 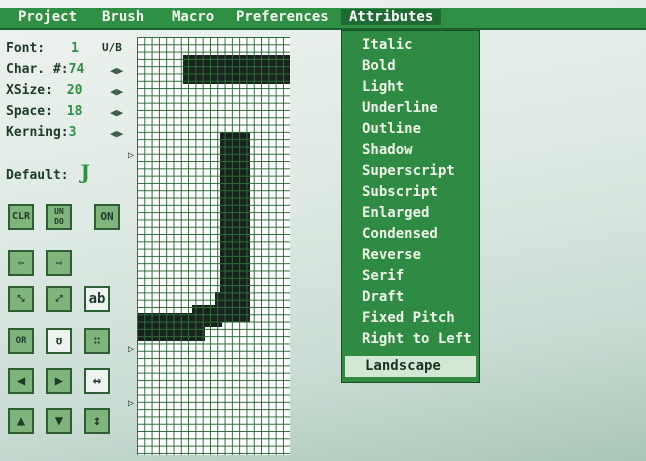 I want to click on menu-item-right-to-left: Right to Left, so click(x=410, y=339).